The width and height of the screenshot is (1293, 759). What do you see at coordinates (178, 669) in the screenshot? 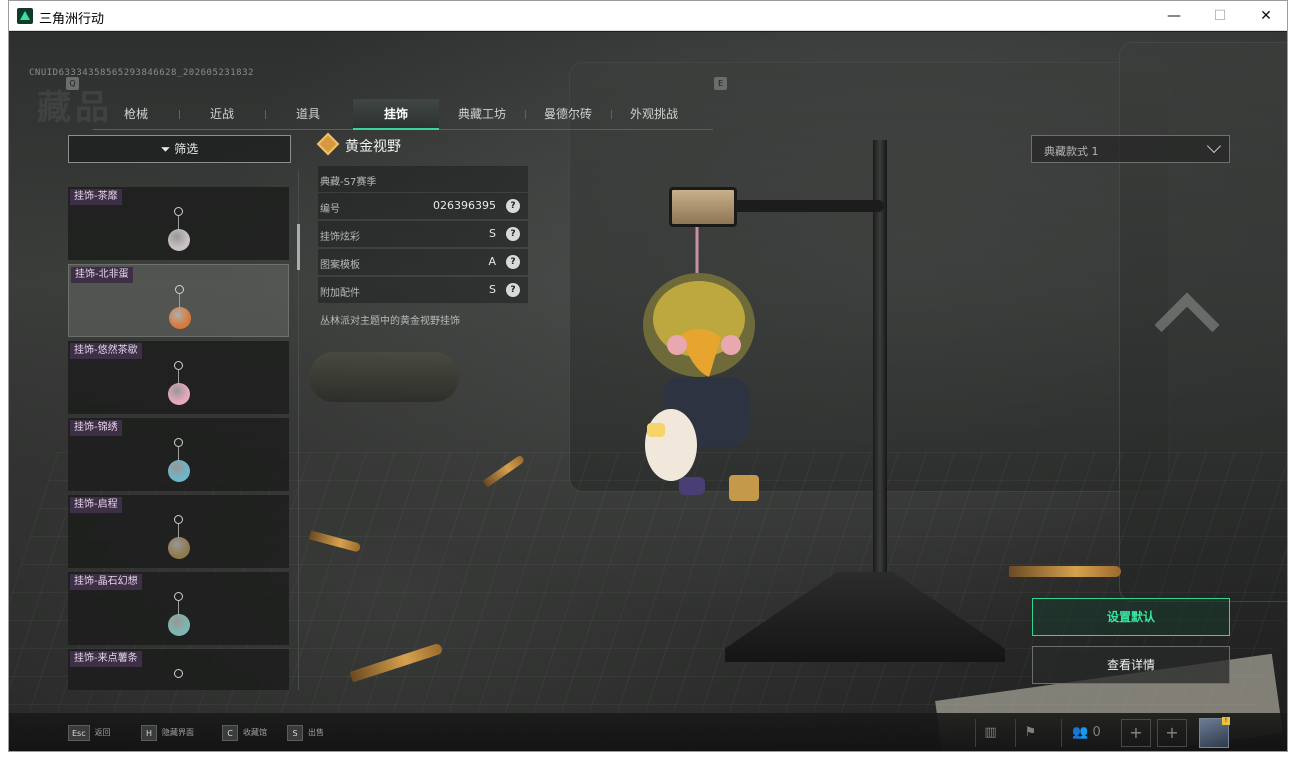
I see `list-item: 挂饰-来点薯条` at bounding box center [178, 669].